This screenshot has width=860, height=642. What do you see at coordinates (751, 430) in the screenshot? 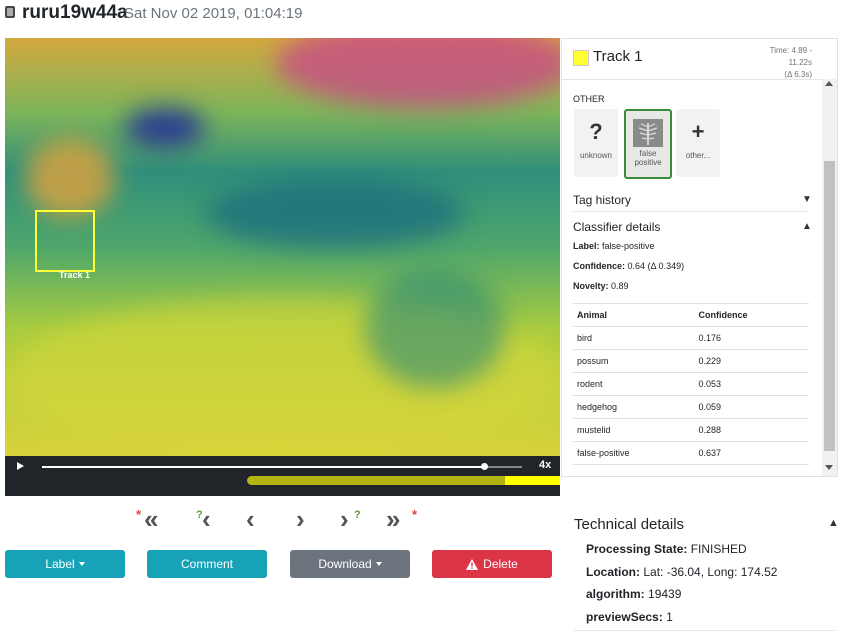
I see `confidence-cell: 0.288` at bounding box center [751, 430].